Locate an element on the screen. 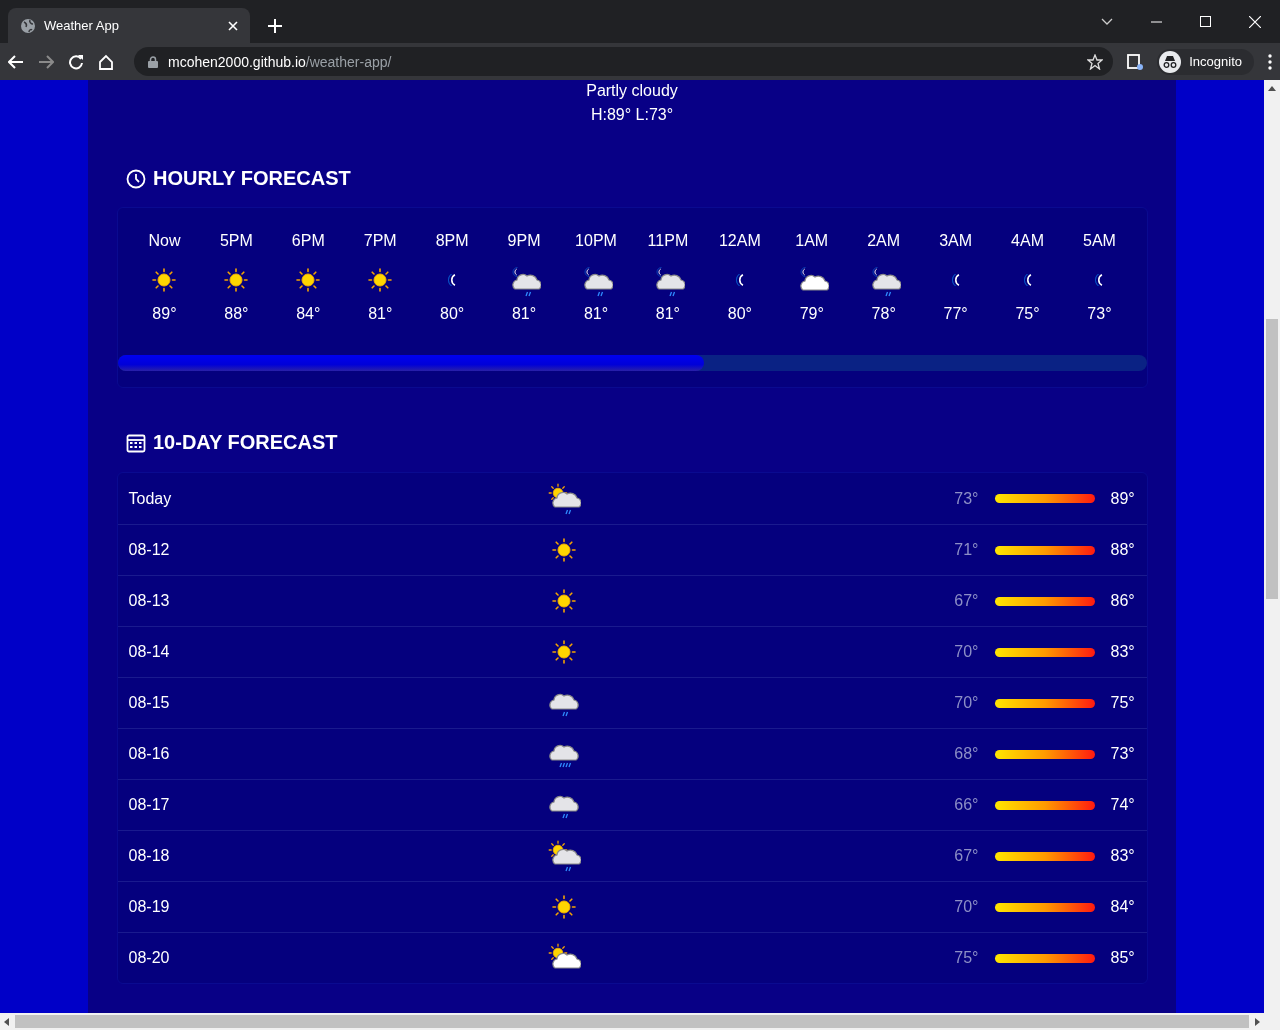  low-temperature: 66° is located at coordinates (966, 805).